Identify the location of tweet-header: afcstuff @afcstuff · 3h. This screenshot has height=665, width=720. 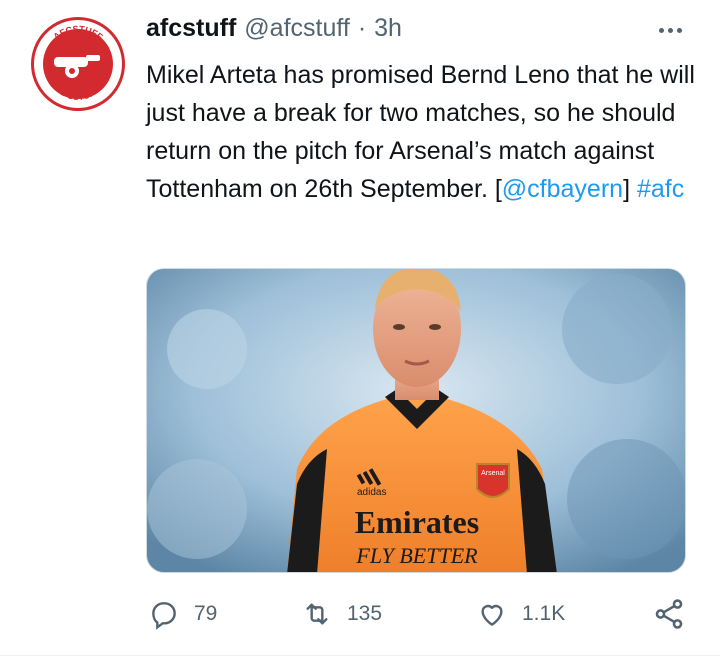
(274, 28).